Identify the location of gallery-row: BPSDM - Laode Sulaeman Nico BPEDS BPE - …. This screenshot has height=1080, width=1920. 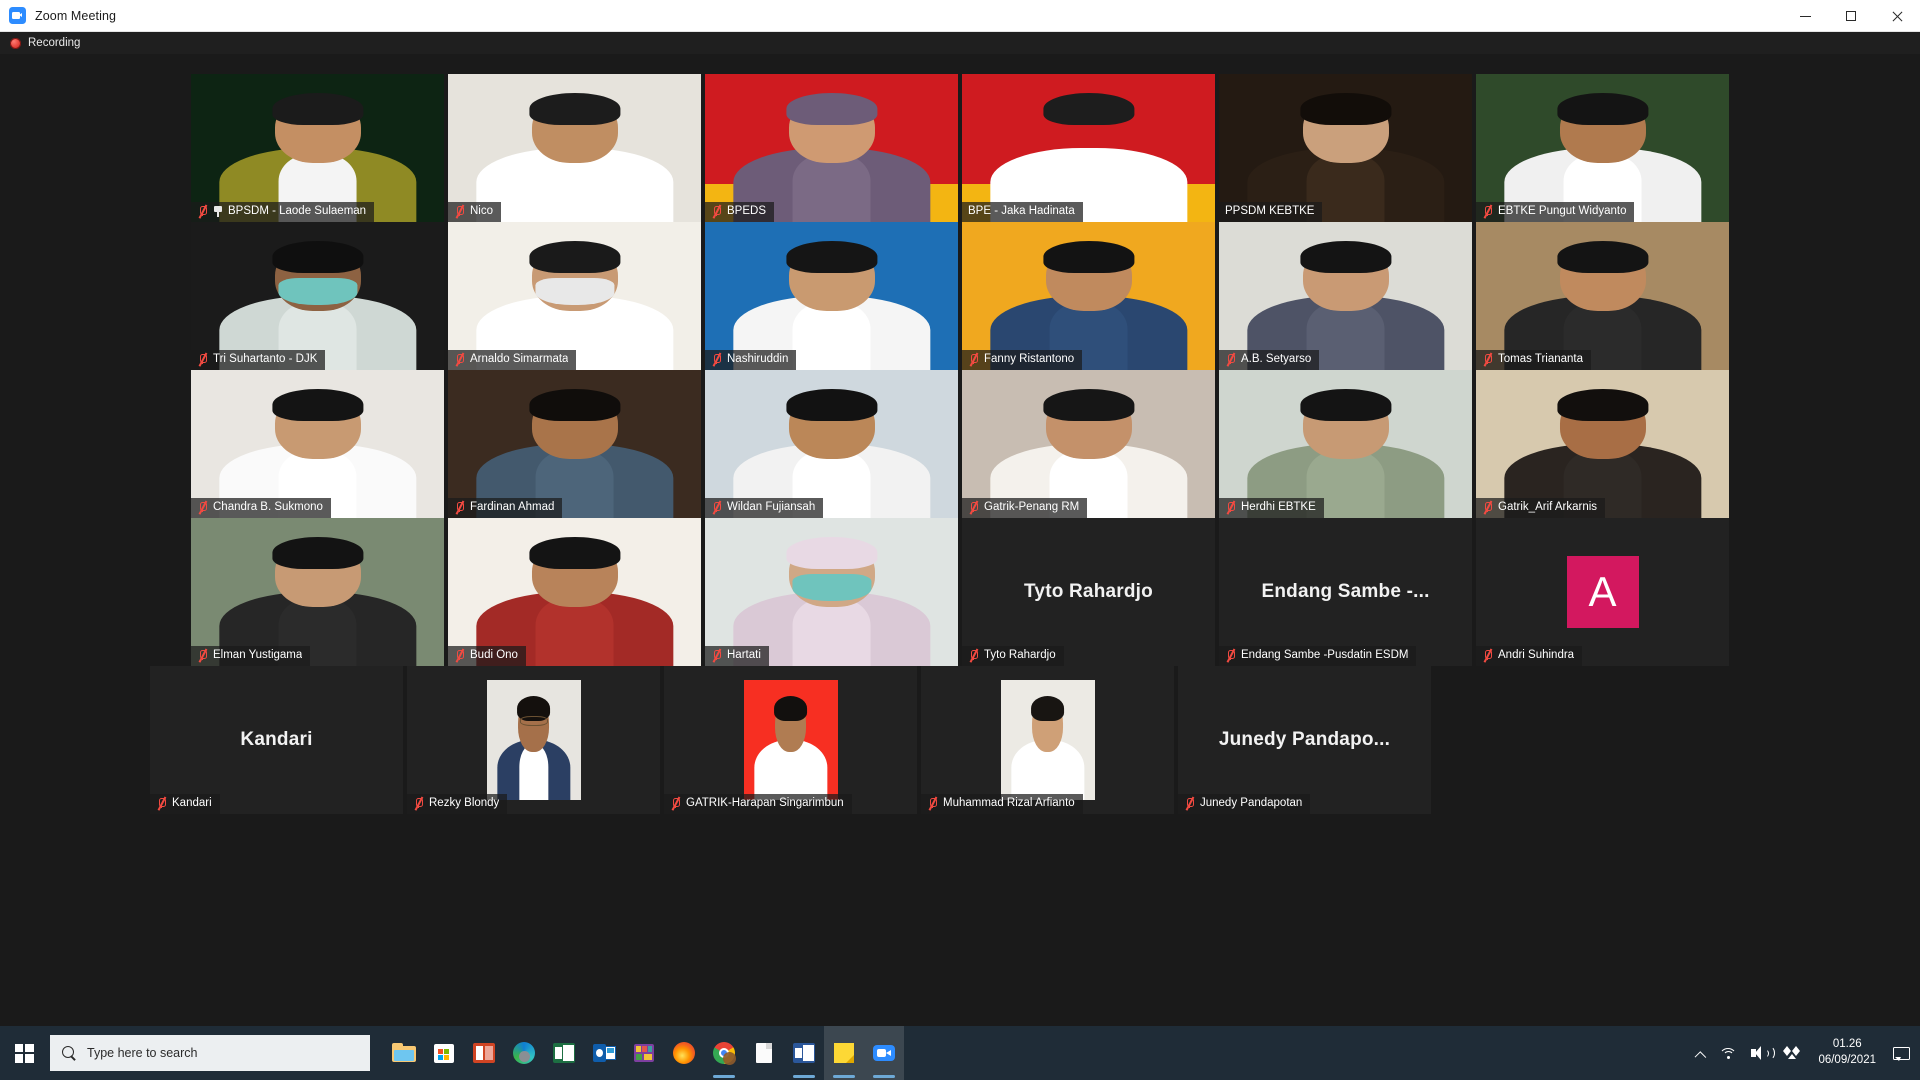
(960, 148).